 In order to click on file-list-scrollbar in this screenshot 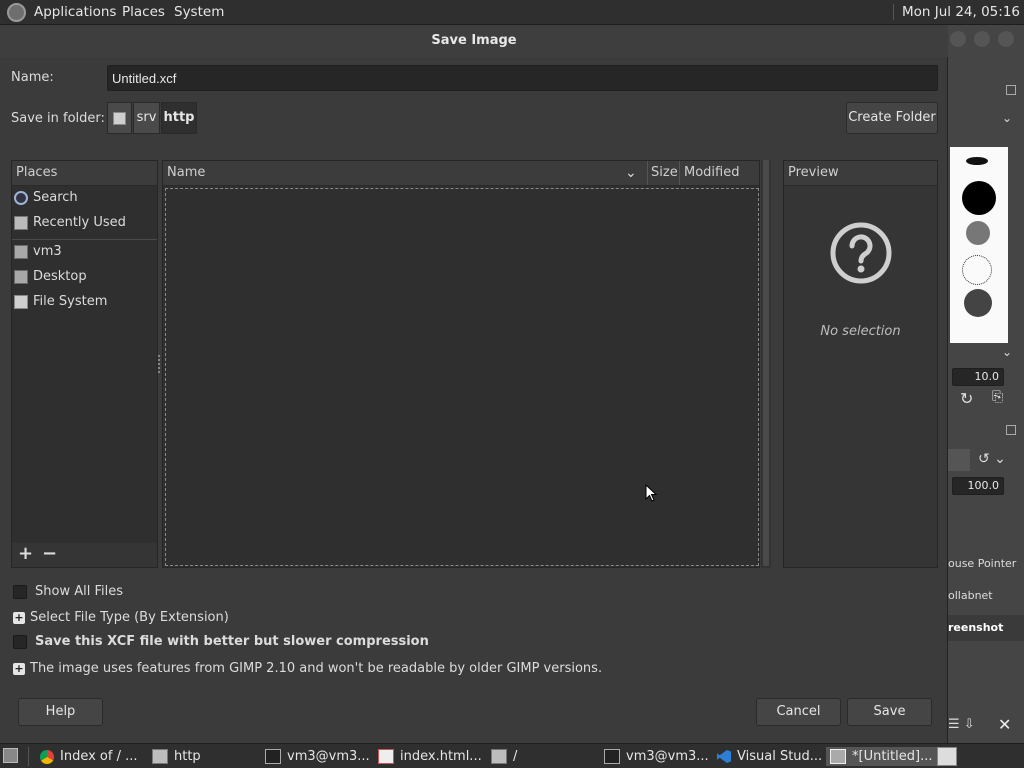, I will do `click(766, 364)`.